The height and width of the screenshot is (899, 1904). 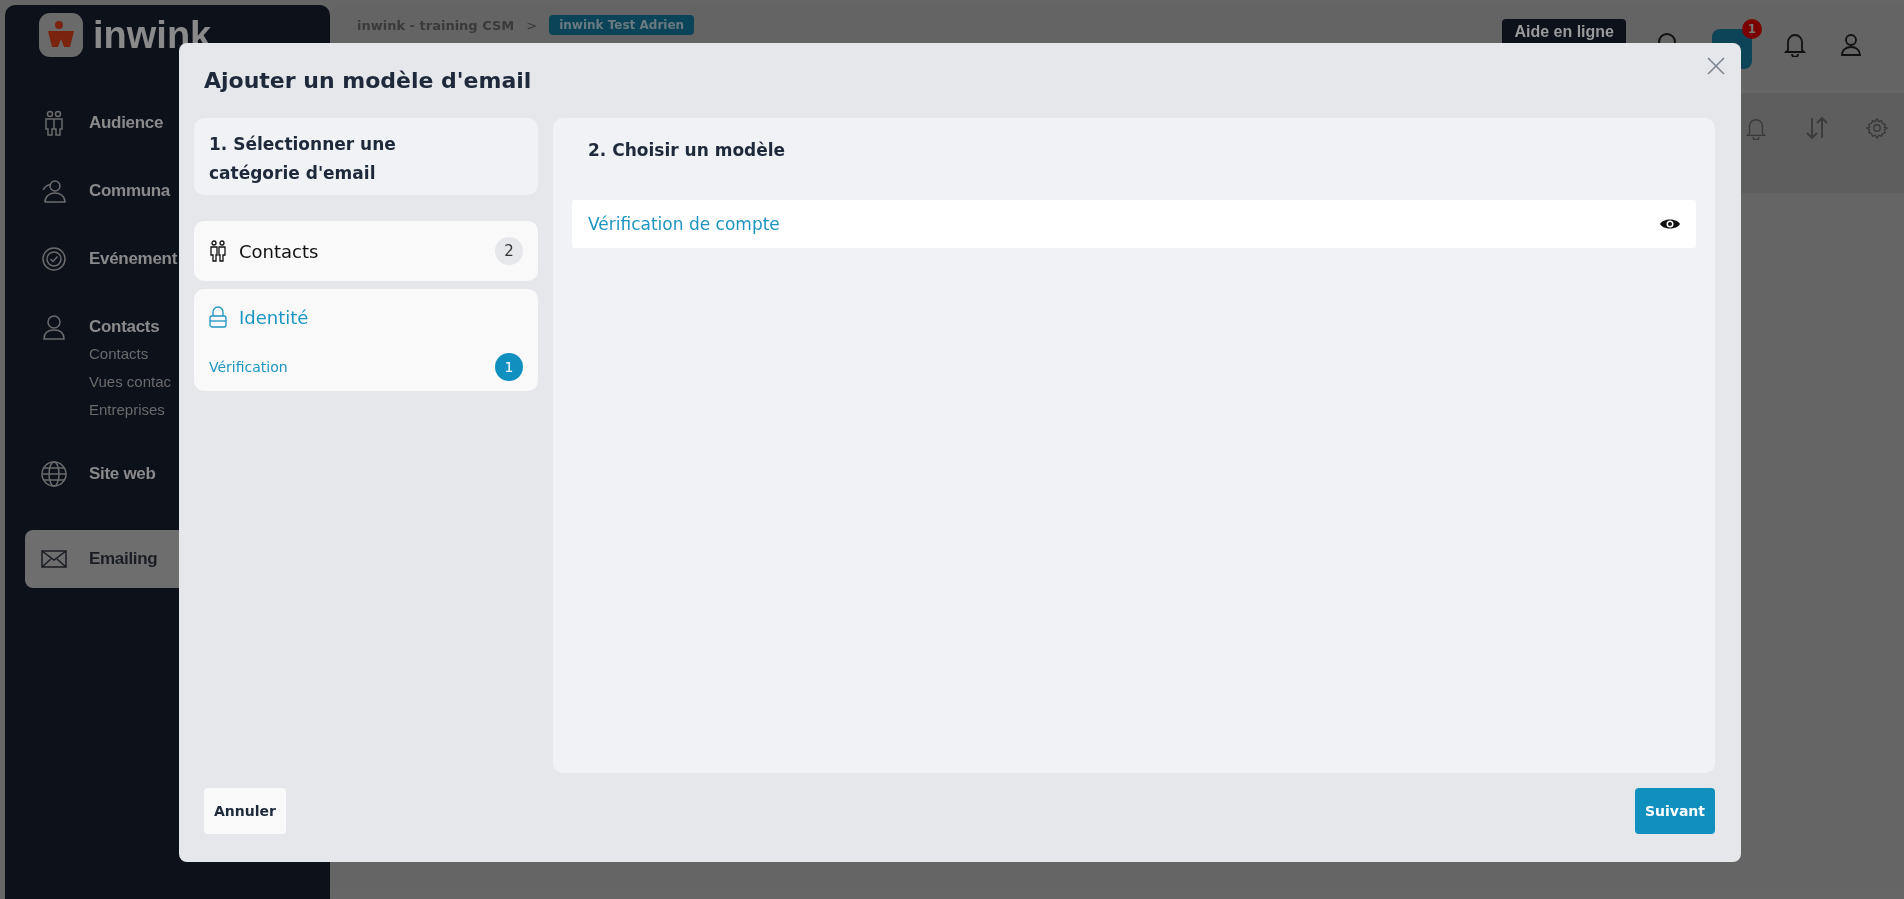 I want to click on cancel-button: Annuler, so click(x=245, y=810).